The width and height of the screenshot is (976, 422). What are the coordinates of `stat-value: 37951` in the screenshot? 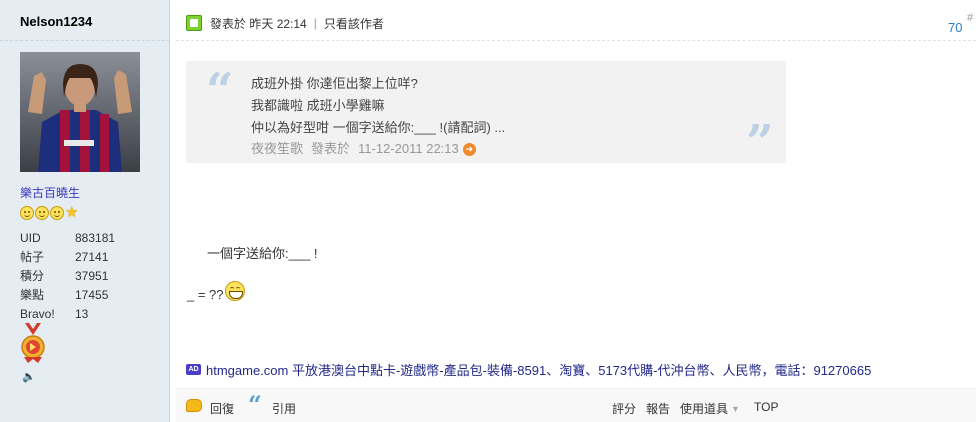 It's located at (91, 276).